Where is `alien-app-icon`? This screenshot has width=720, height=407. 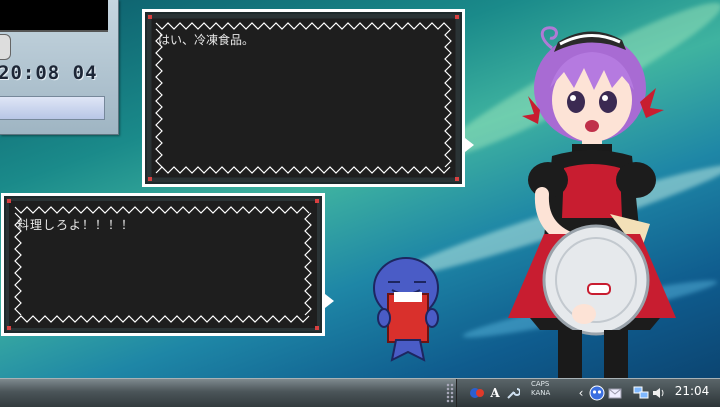
alien-app-icon is located at coordinates (597, 393).